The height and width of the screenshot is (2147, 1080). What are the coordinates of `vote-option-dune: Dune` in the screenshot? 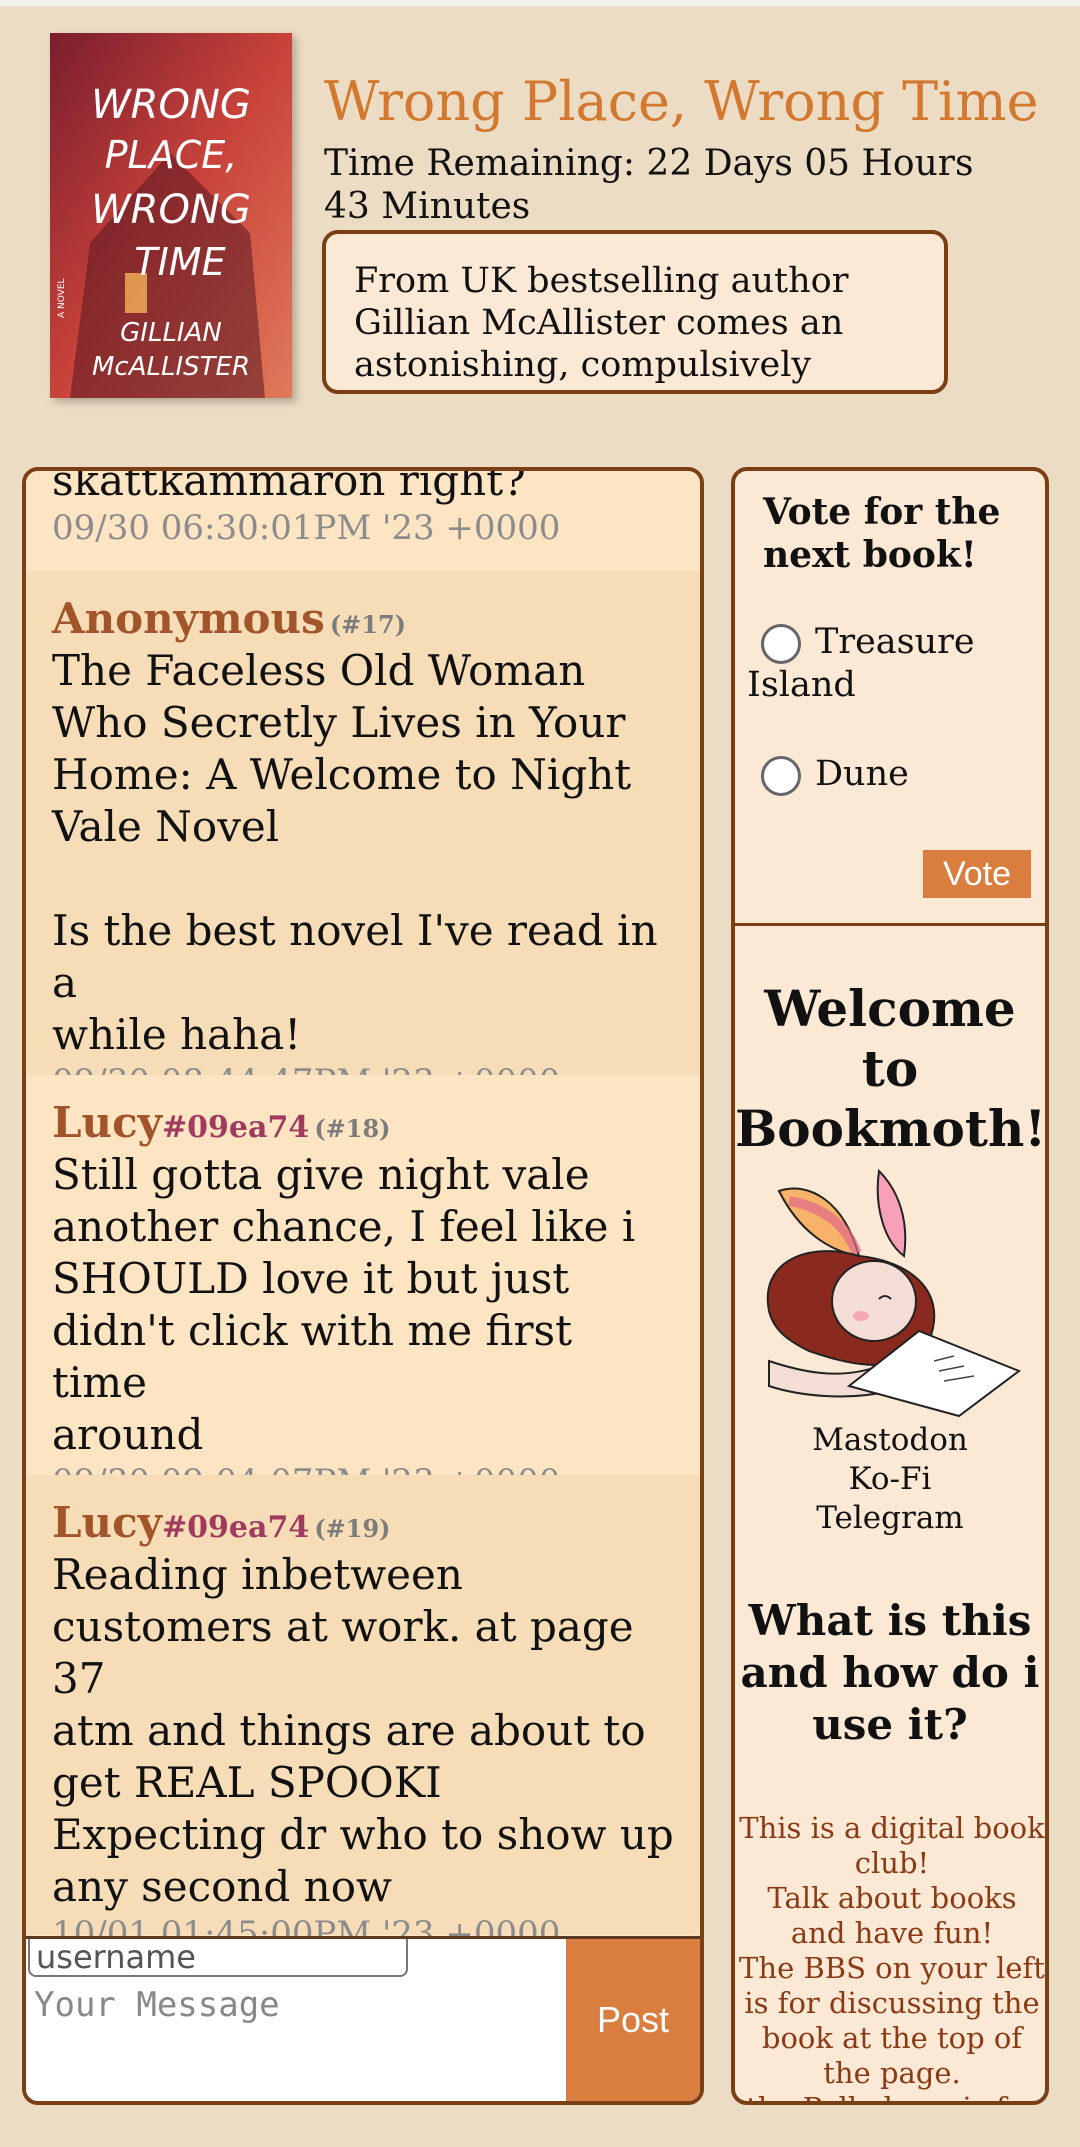 It's located at (892, 774).